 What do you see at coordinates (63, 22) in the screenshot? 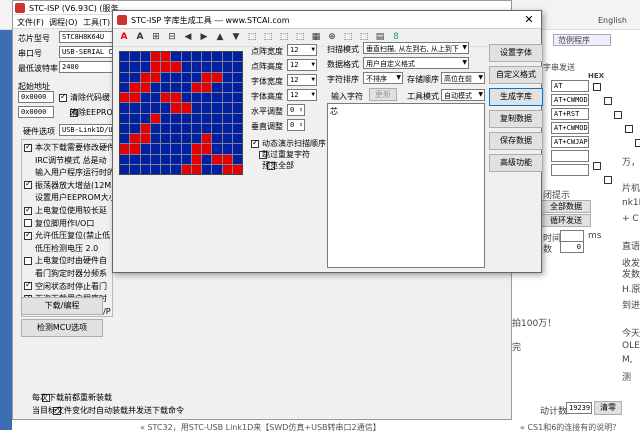
I see `menu-program: 调程(O)` at bounding box center [63, 22].